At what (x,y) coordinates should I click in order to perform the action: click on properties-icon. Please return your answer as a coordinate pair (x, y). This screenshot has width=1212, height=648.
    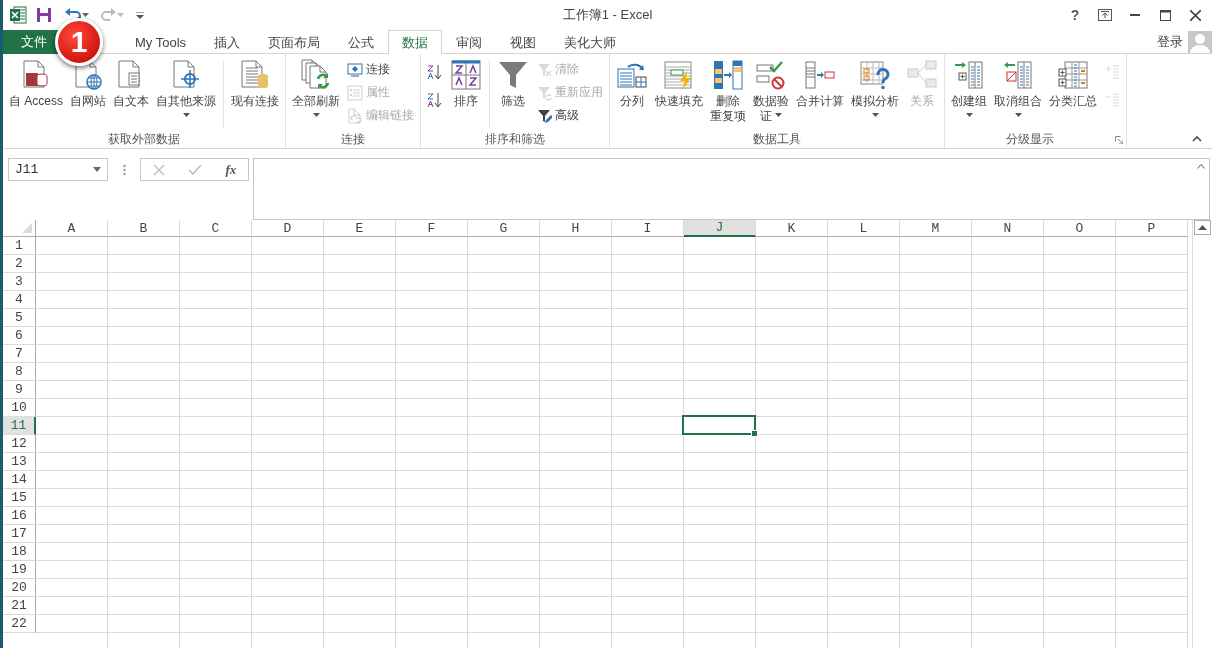
    Looking at the image, I should click on (355, 92).